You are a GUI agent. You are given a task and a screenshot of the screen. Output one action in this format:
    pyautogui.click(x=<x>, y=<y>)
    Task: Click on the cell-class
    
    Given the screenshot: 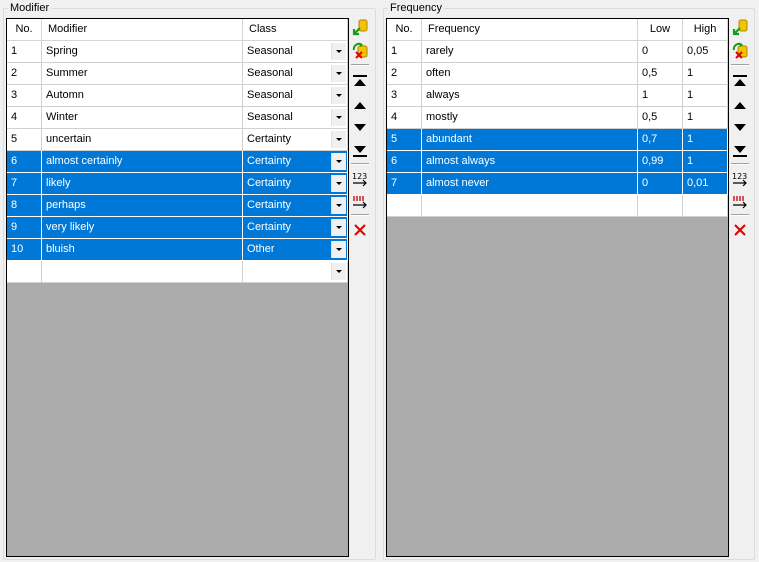 What is the action you would take?
    pyautogui.click(x=295, y=272)
    